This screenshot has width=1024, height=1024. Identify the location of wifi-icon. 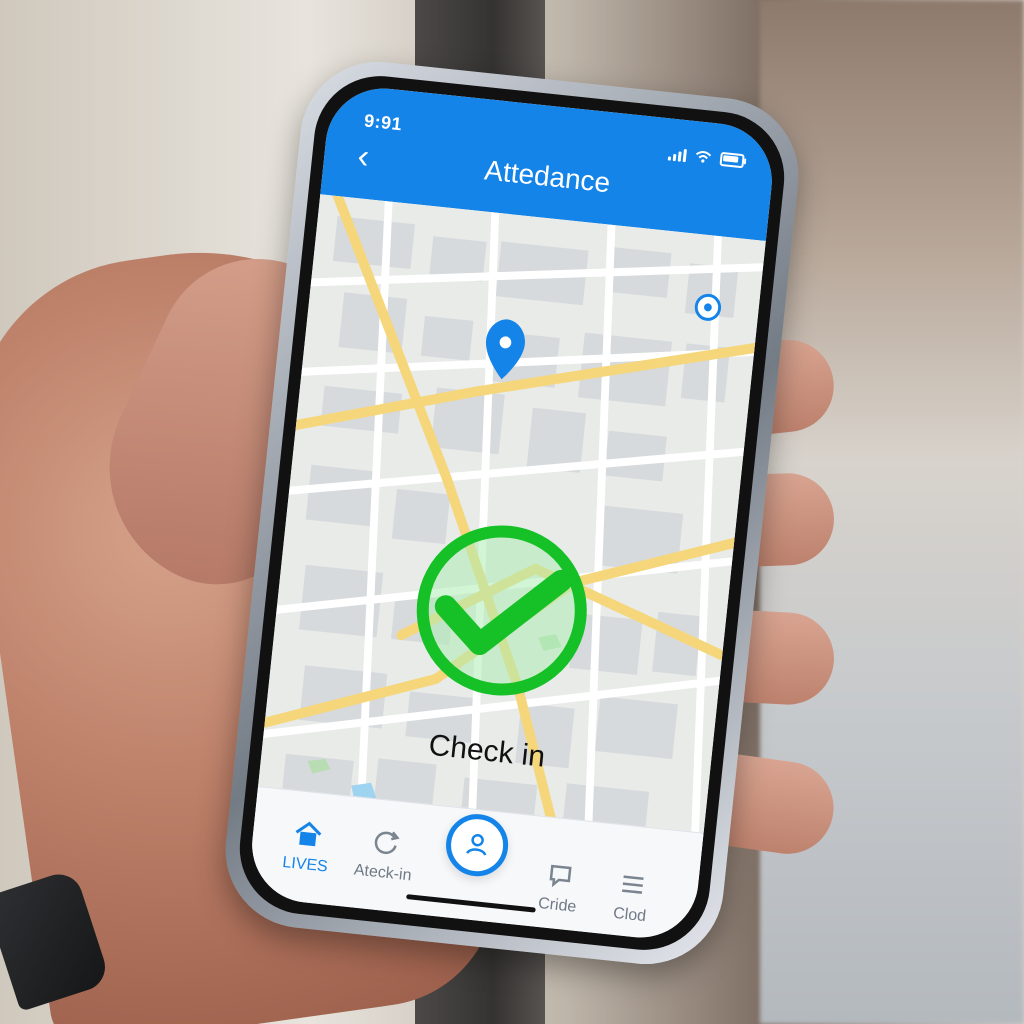
(703, 157).